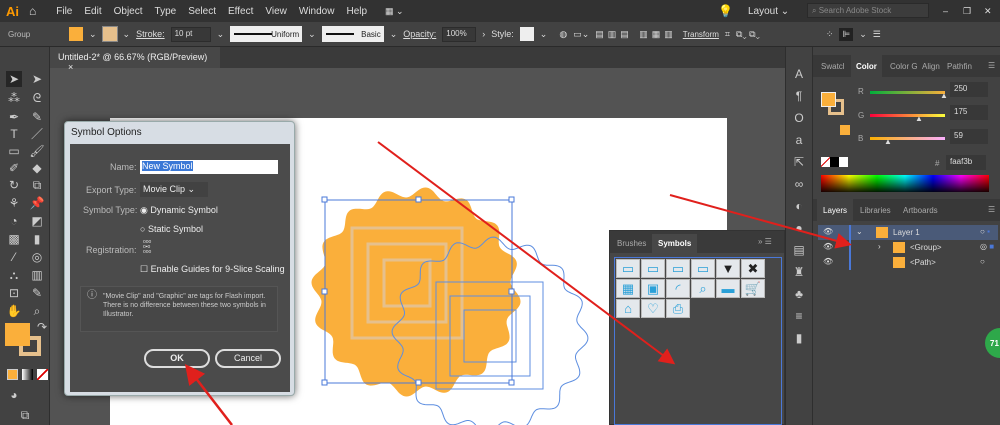  What do you see at coordinates (875, 210) in the screenshot?
I see `tab-libraries: Libraries` at bounding box center [875, 210].